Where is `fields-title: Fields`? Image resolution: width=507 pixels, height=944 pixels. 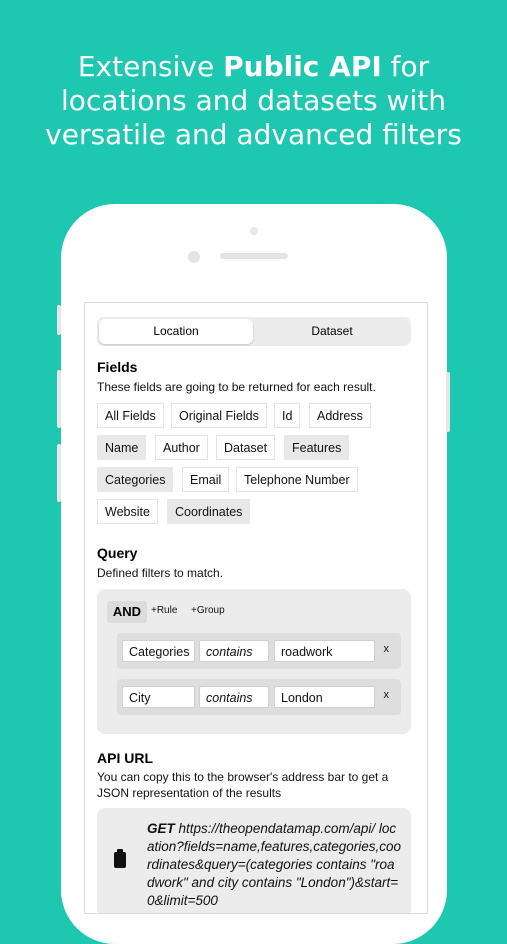 fields-title: Fields is located at coordinates (117, 367).